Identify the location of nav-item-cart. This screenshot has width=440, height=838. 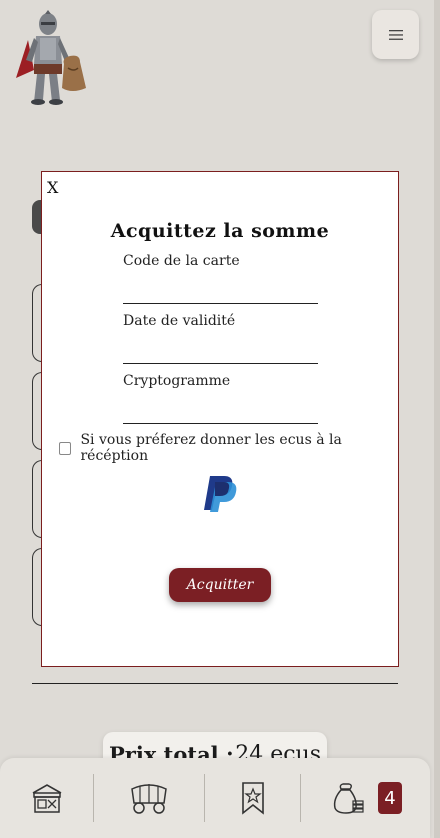
(348, 798).